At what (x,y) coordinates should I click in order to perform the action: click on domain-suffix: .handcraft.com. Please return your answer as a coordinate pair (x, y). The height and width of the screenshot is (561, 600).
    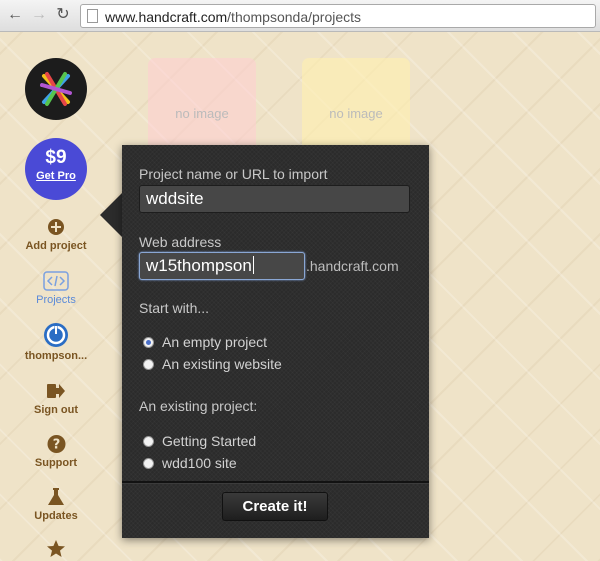
    Looking at the image, I should click on (352, 266).